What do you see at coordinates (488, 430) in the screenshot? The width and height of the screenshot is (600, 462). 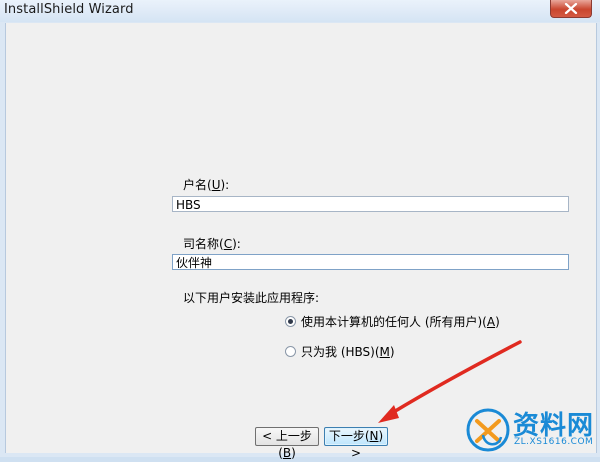 I see `watermark-logo-icon` at bounding box center [488, 430].